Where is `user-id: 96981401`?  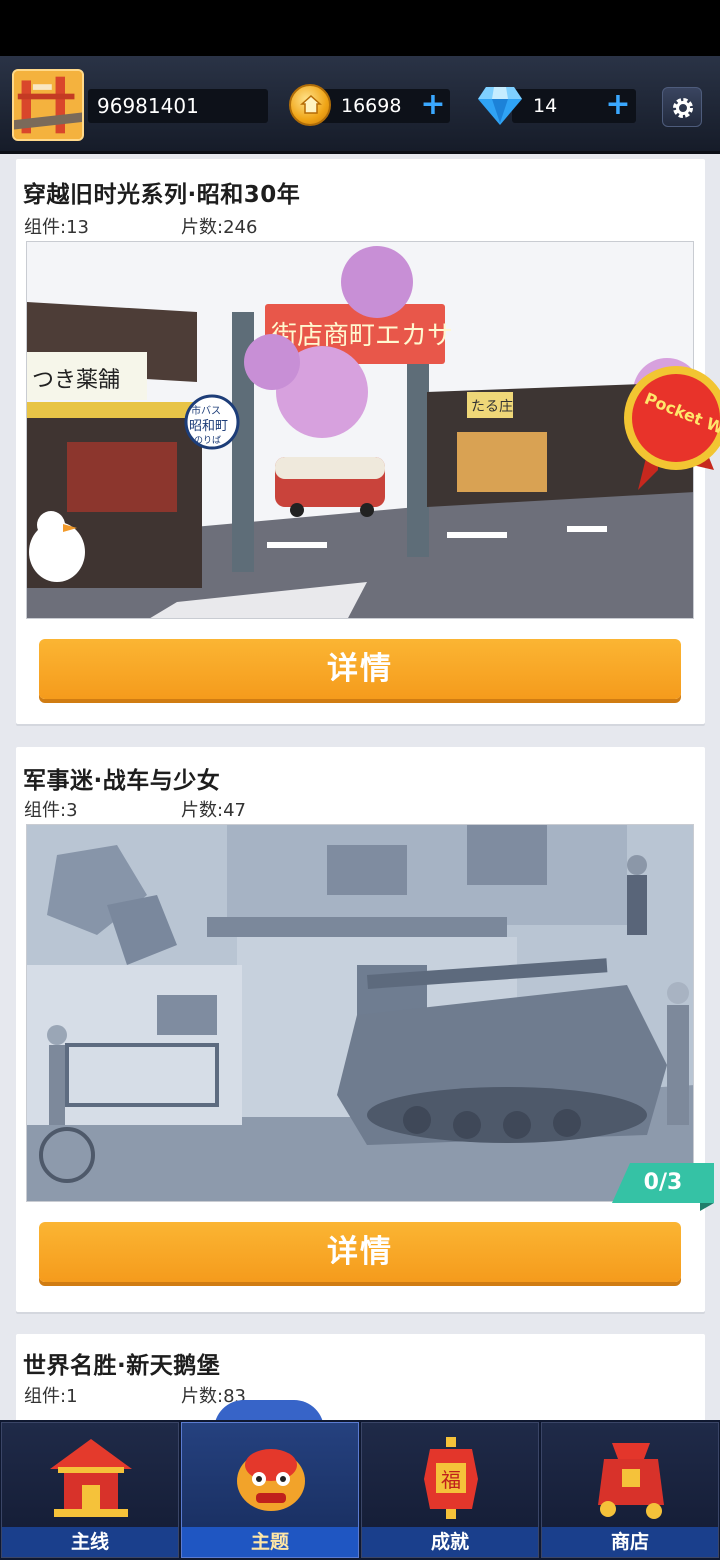 user-id: 96981401 is located at coordinates (178, 106).